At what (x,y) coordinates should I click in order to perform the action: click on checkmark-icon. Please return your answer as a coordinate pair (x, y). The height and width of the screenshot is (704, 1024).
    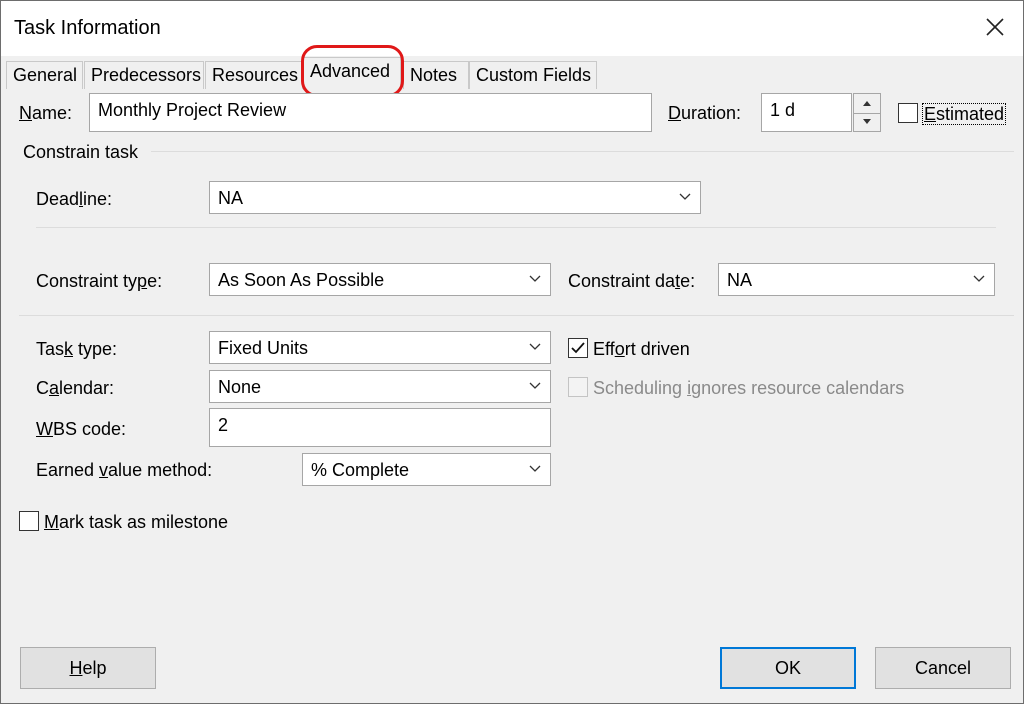
    Looking at the image, I should click on (578, 348).